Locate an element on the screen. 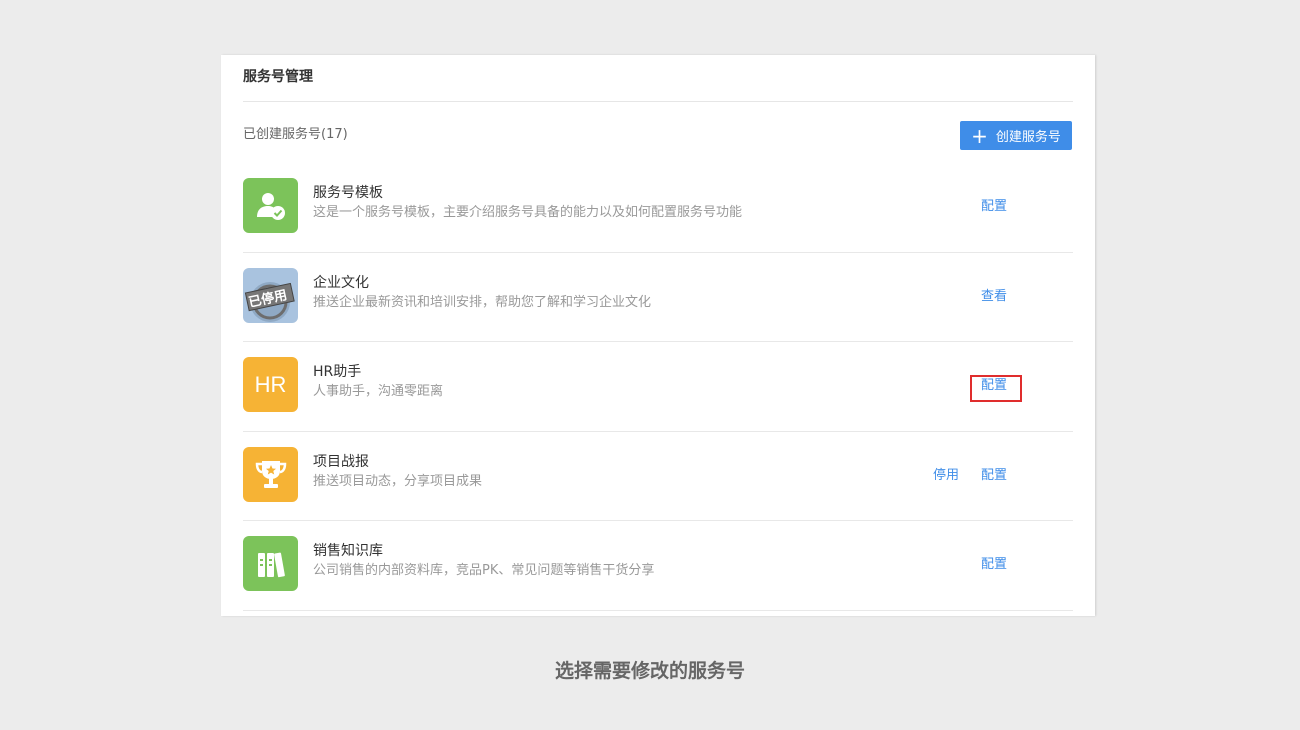  divider is located at coordinates (658, 101).